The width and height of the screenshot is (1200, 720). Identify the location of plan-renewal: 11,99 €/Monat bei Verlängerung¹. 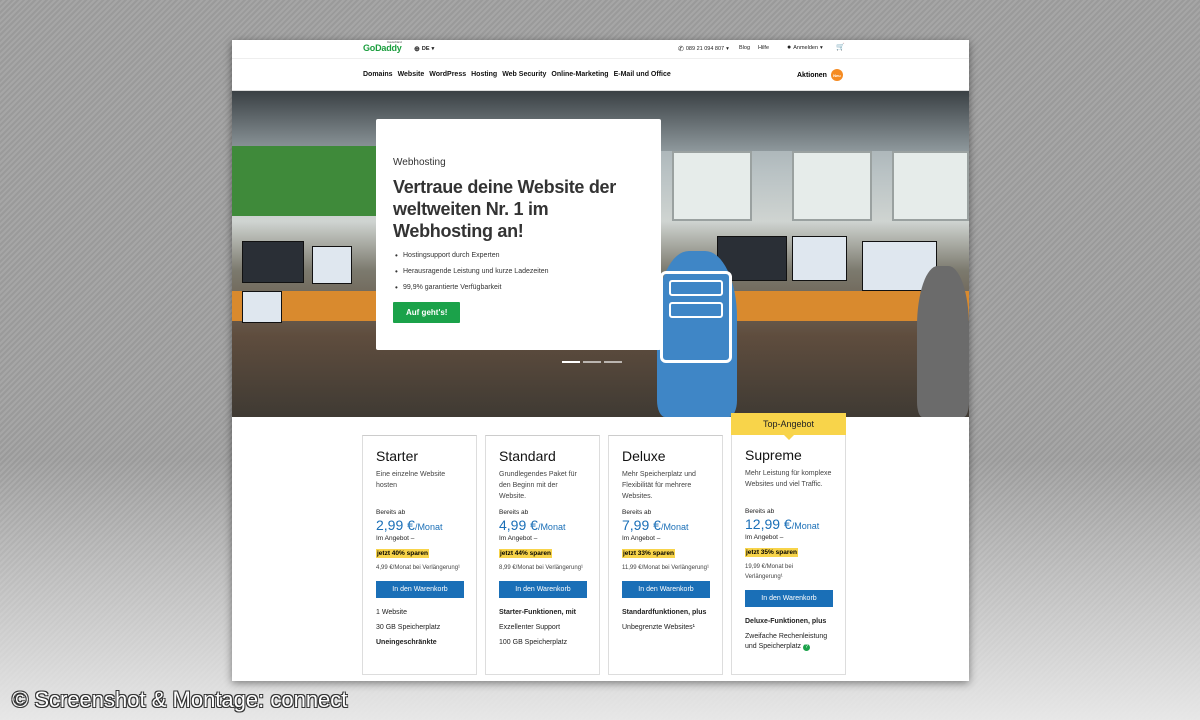
(665, 568).